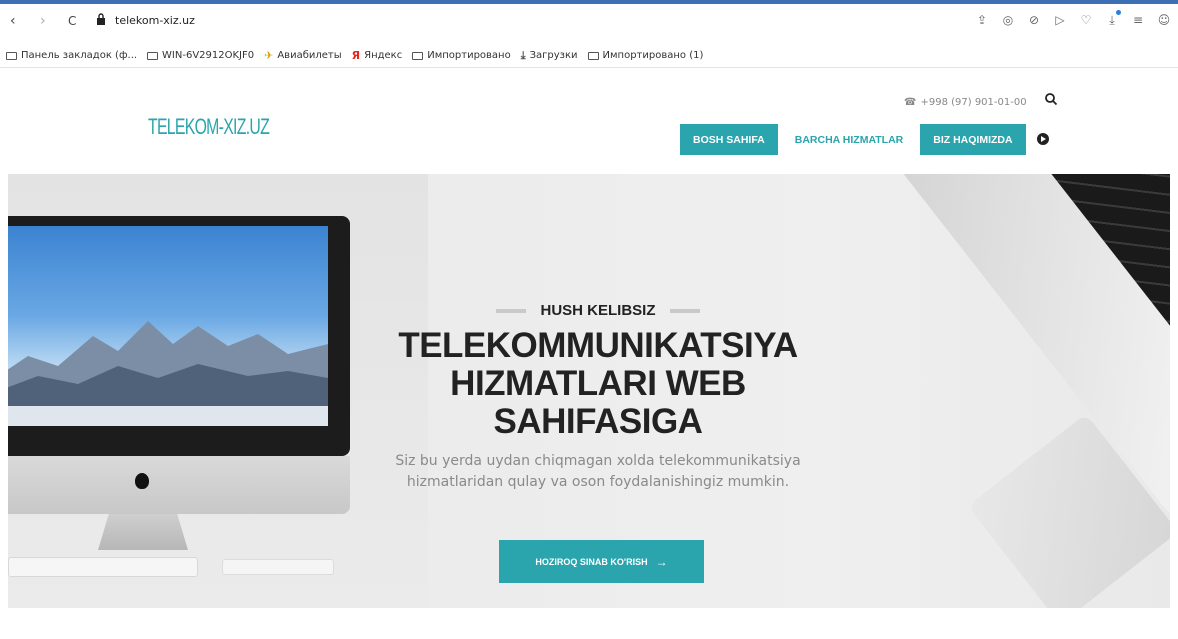 Image resolution: width=1178 pixels, height=639 pixels. I want to click on yandex-icon: Я, so click(356, 55).